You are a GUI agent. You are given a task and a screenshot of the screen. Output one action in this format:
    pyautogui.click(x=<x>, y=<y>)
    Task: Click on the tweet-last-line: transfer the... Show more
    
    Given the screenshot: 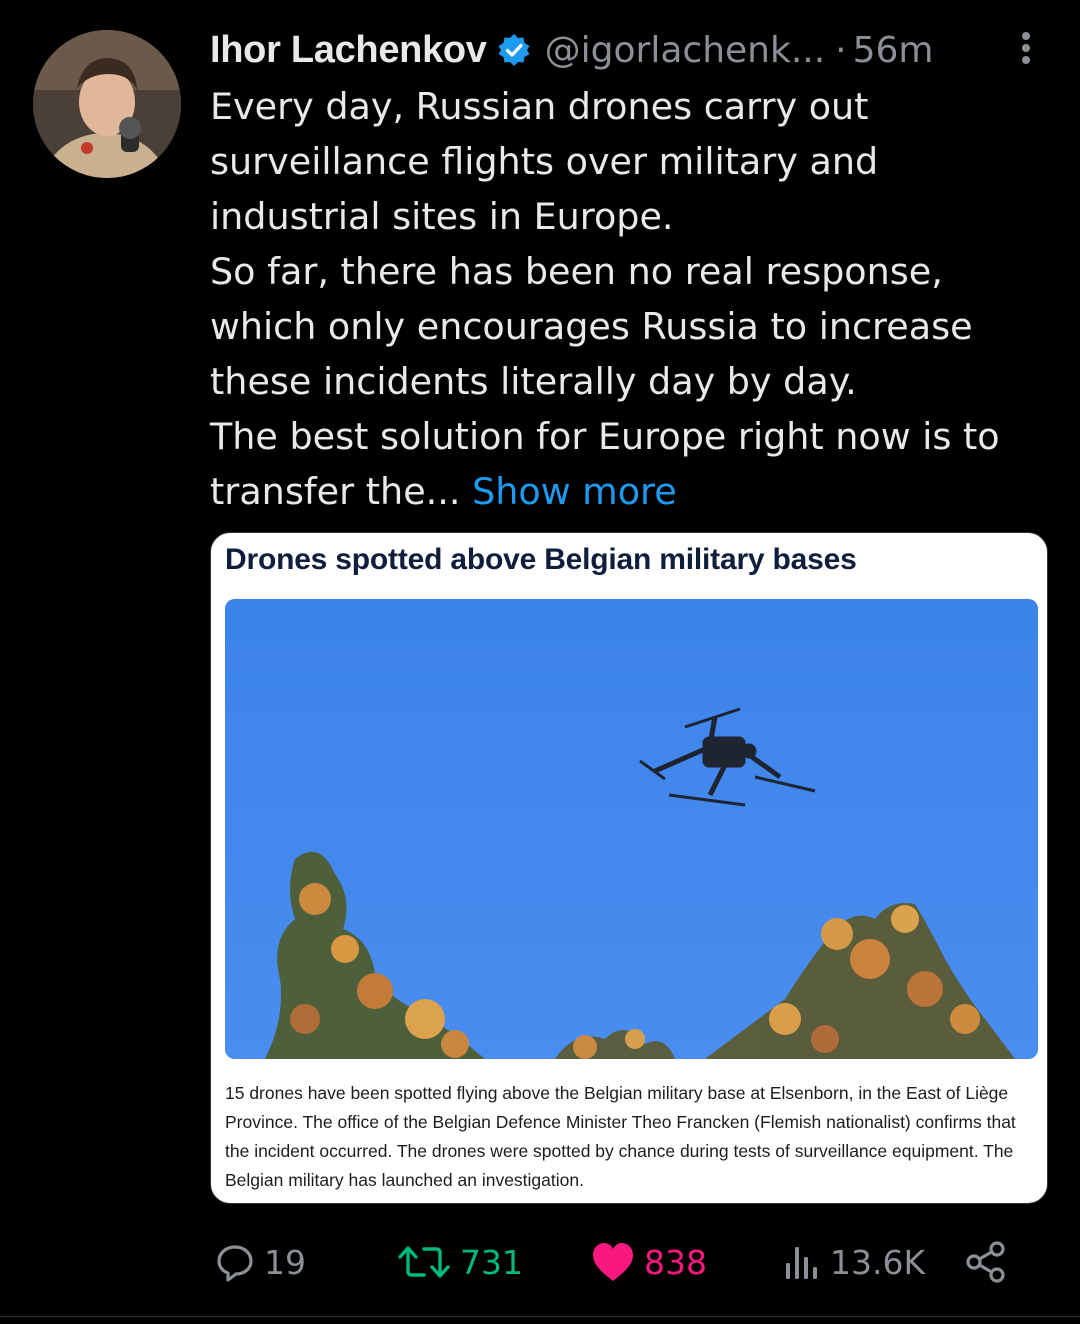 What is the action you would take?
    pyautogui.click(x=625, y=491)
    